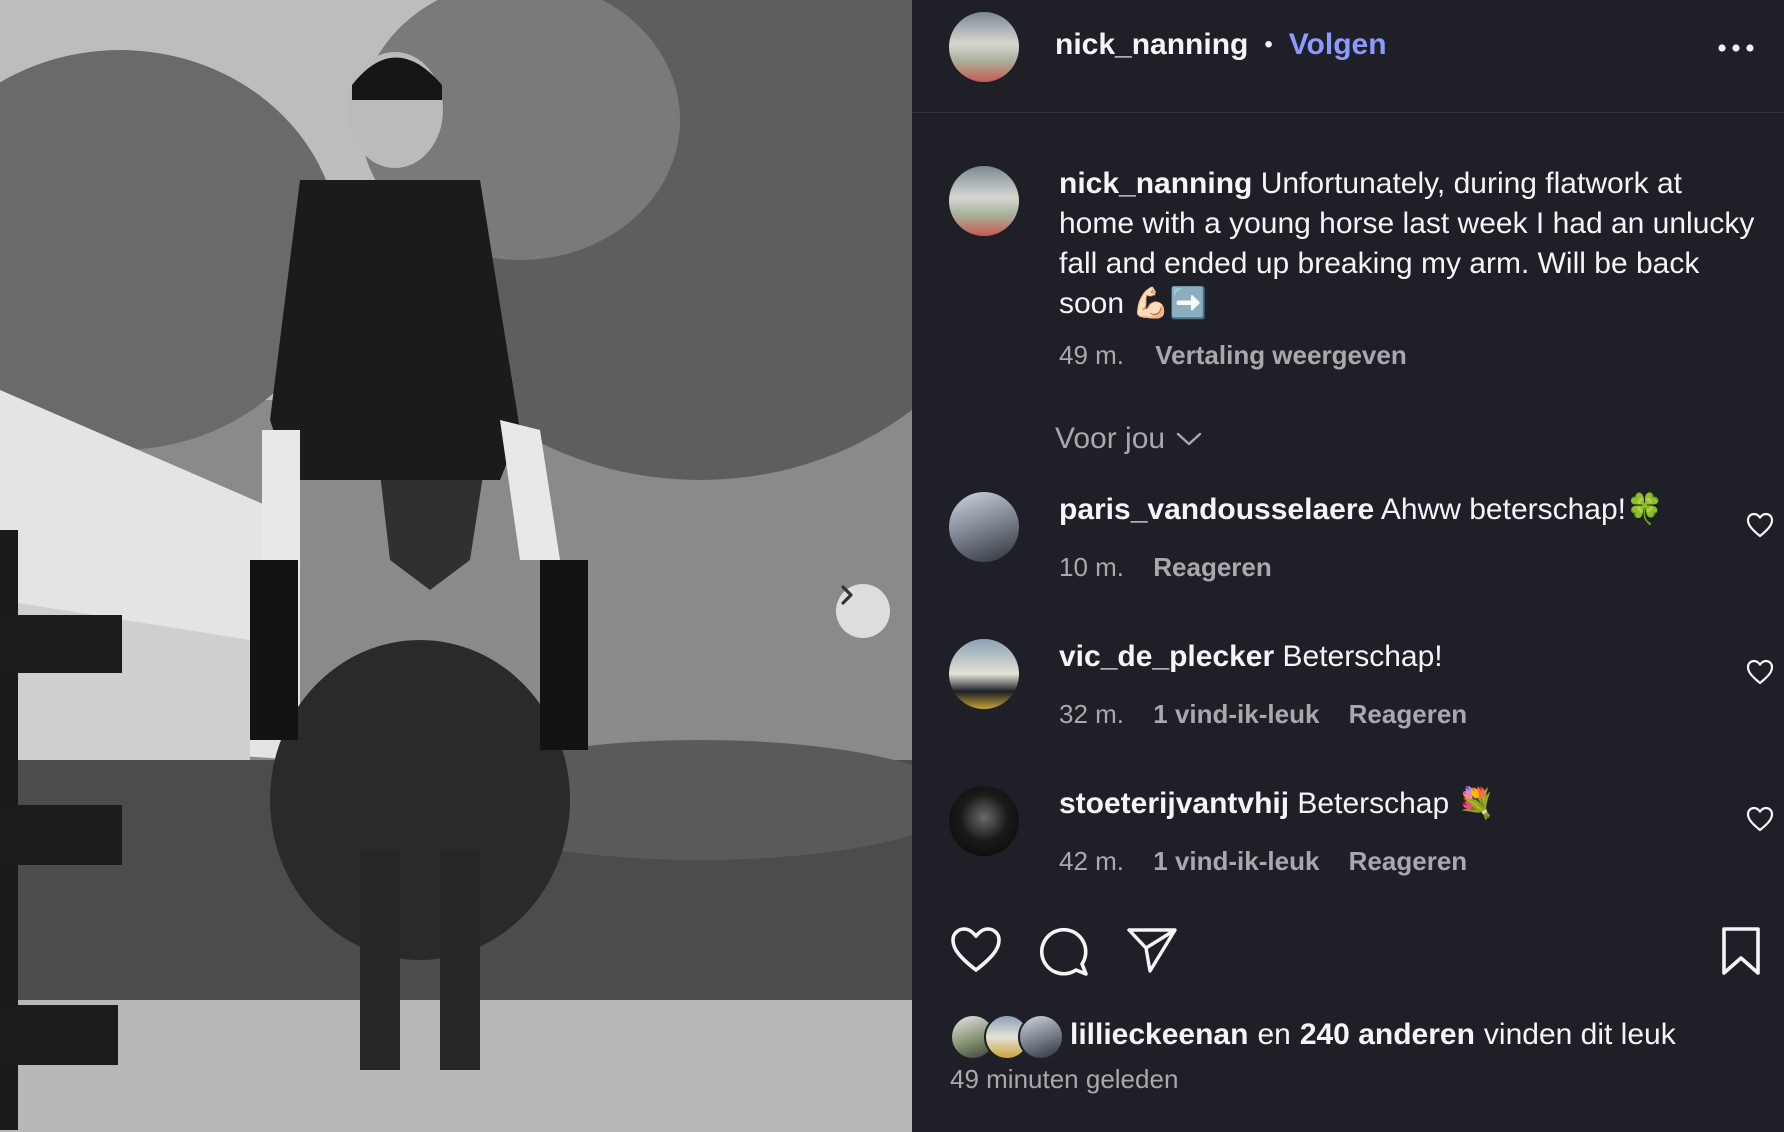  What do you see at coordinates (1155, 183) in the screenshot?
I see `caption-username: nick_nanning` at bounding box center [1155, 183].